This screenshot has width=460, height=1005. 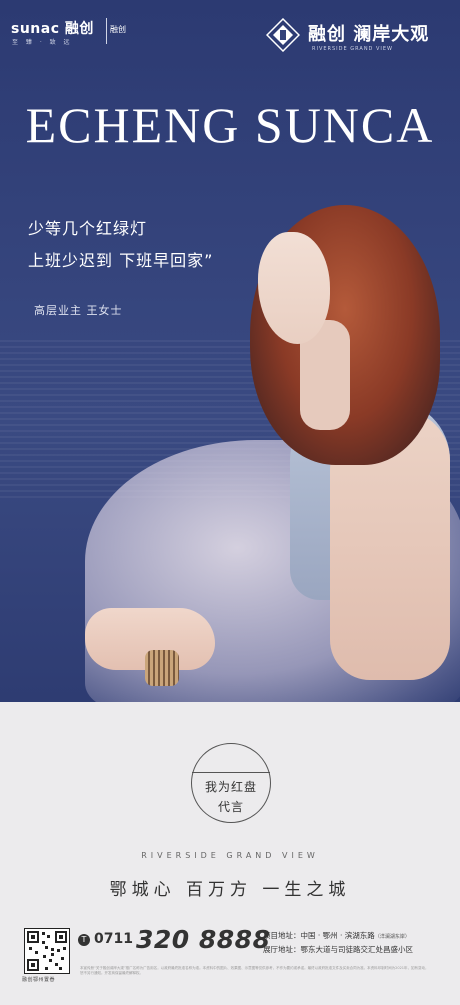 What do you see at coordinates (78, 310) in the screenshot?
I see `quote-attribution: 高层业主 王女士` at bounding box center [78, 310].